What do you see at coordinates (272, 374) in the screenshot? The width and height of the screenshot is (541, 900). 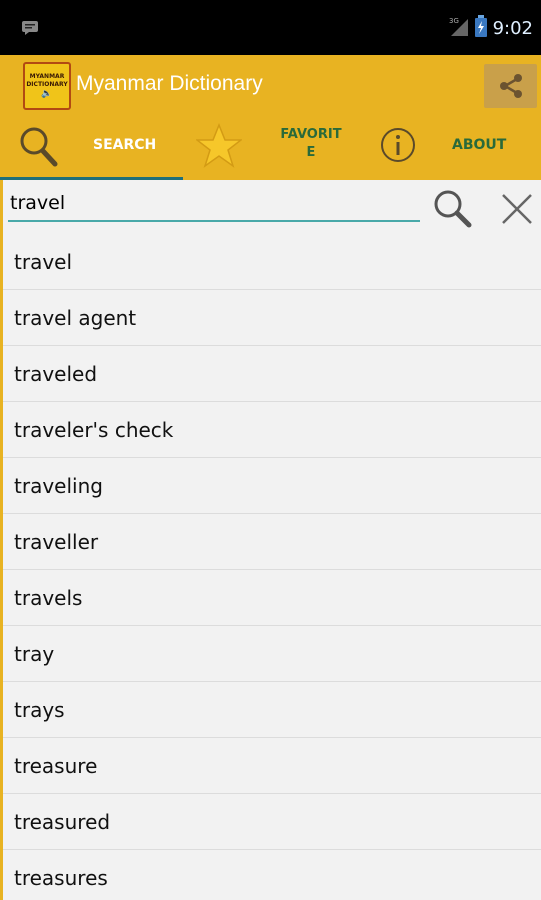 I see `list-item: traveled` at bounding box center [272, 374].